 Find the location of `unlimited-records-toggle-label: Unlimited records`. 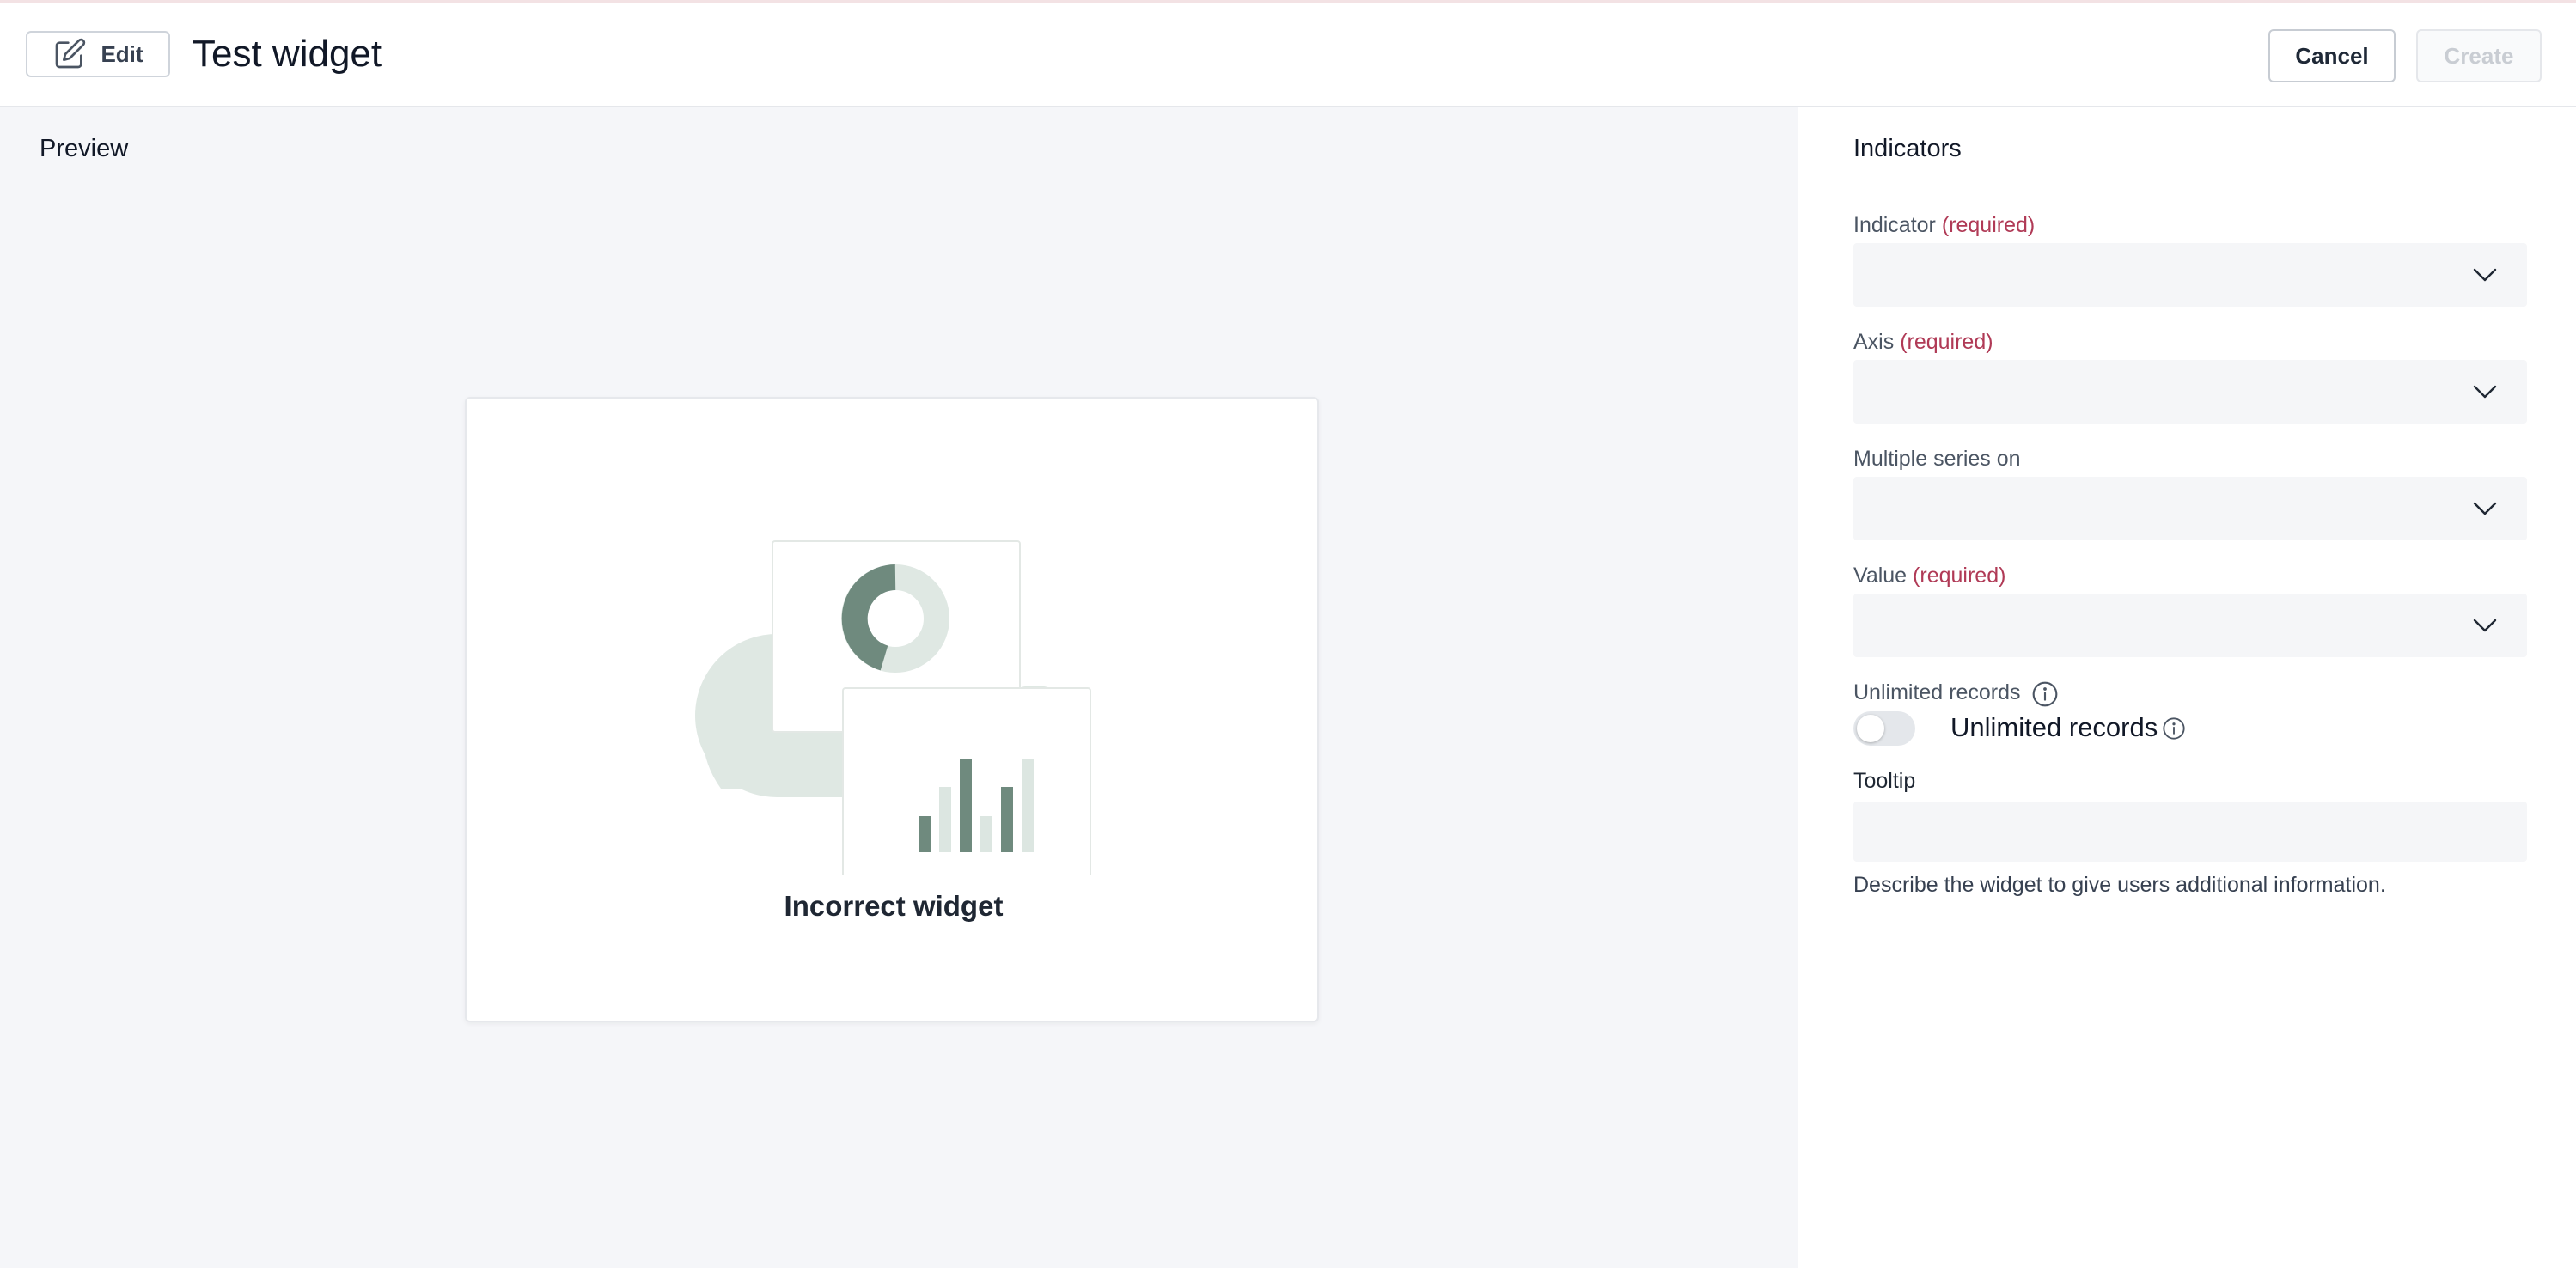

unlimited-records-toggle-label: Unlimited records is located at coordinates (2054, 727).